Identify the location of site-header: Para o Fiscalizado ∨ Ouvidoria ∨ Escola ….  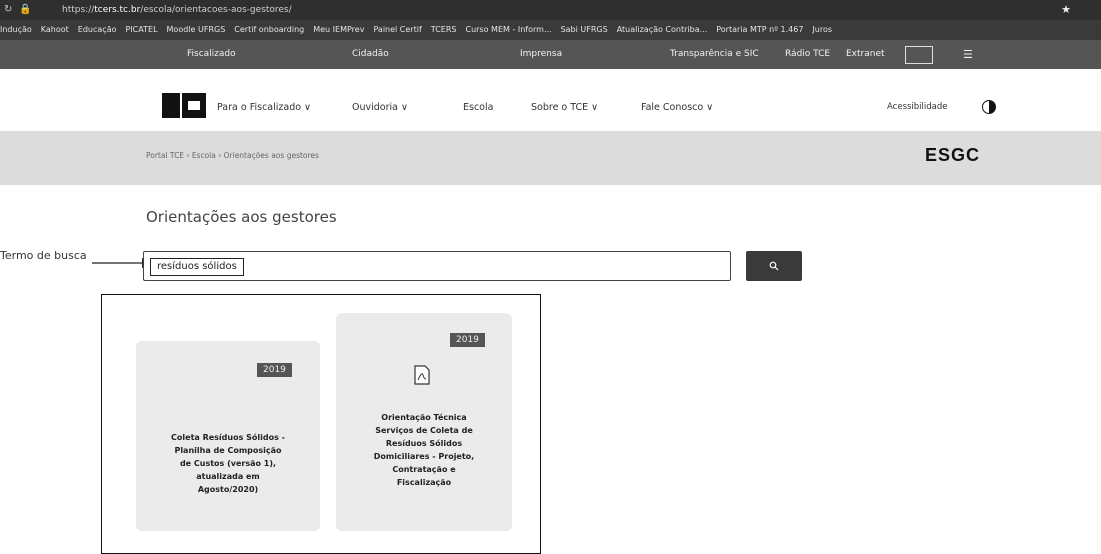
(550, 100).